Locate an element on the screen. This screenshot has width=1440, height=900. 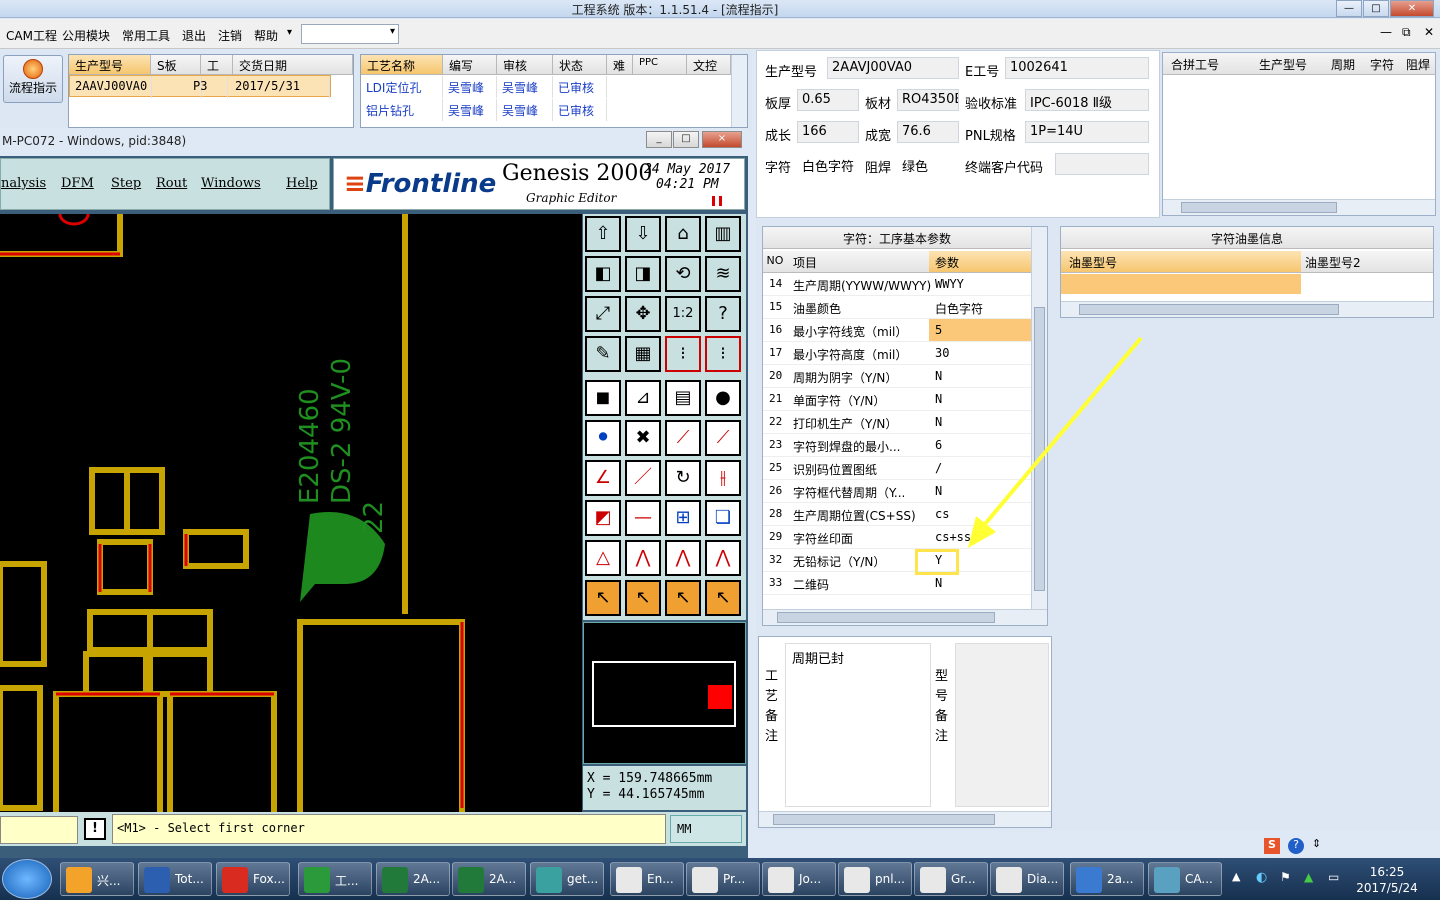
menu-common-module: 公用模块 is located at coordinates (86, 35).